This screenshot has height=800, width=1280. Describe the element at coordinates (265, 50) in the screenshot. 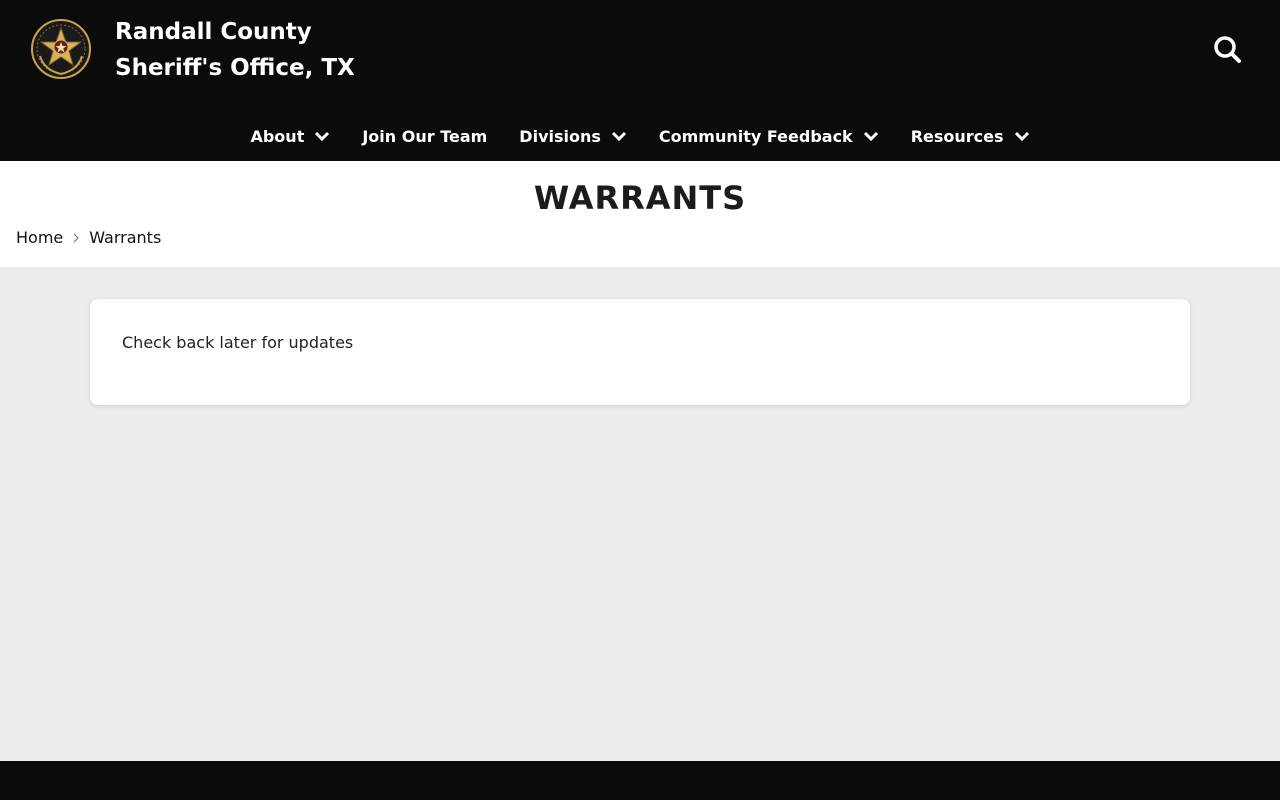

I see `site-title: Randall County Sheriff's Office, TX` at that location.